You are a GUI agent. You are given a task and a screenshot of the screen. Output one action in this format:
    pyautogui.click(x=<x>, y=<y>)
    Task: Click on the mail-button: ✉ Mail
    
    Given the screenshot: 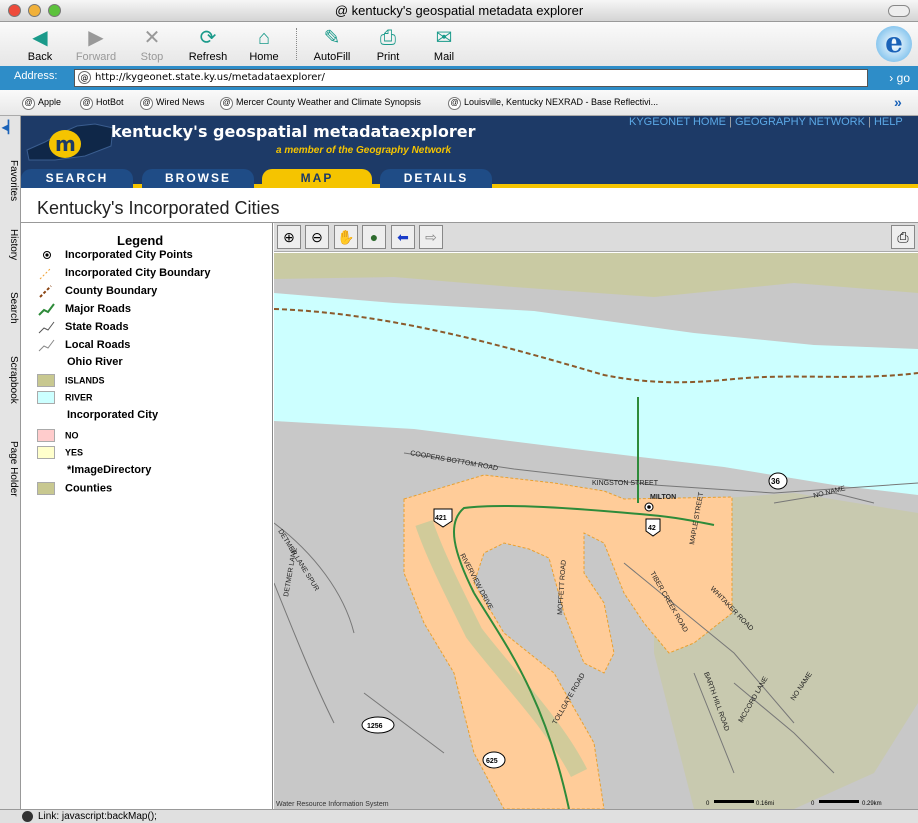 What is the action you would take?
    pyautogui.click(x=444, y=43)
    